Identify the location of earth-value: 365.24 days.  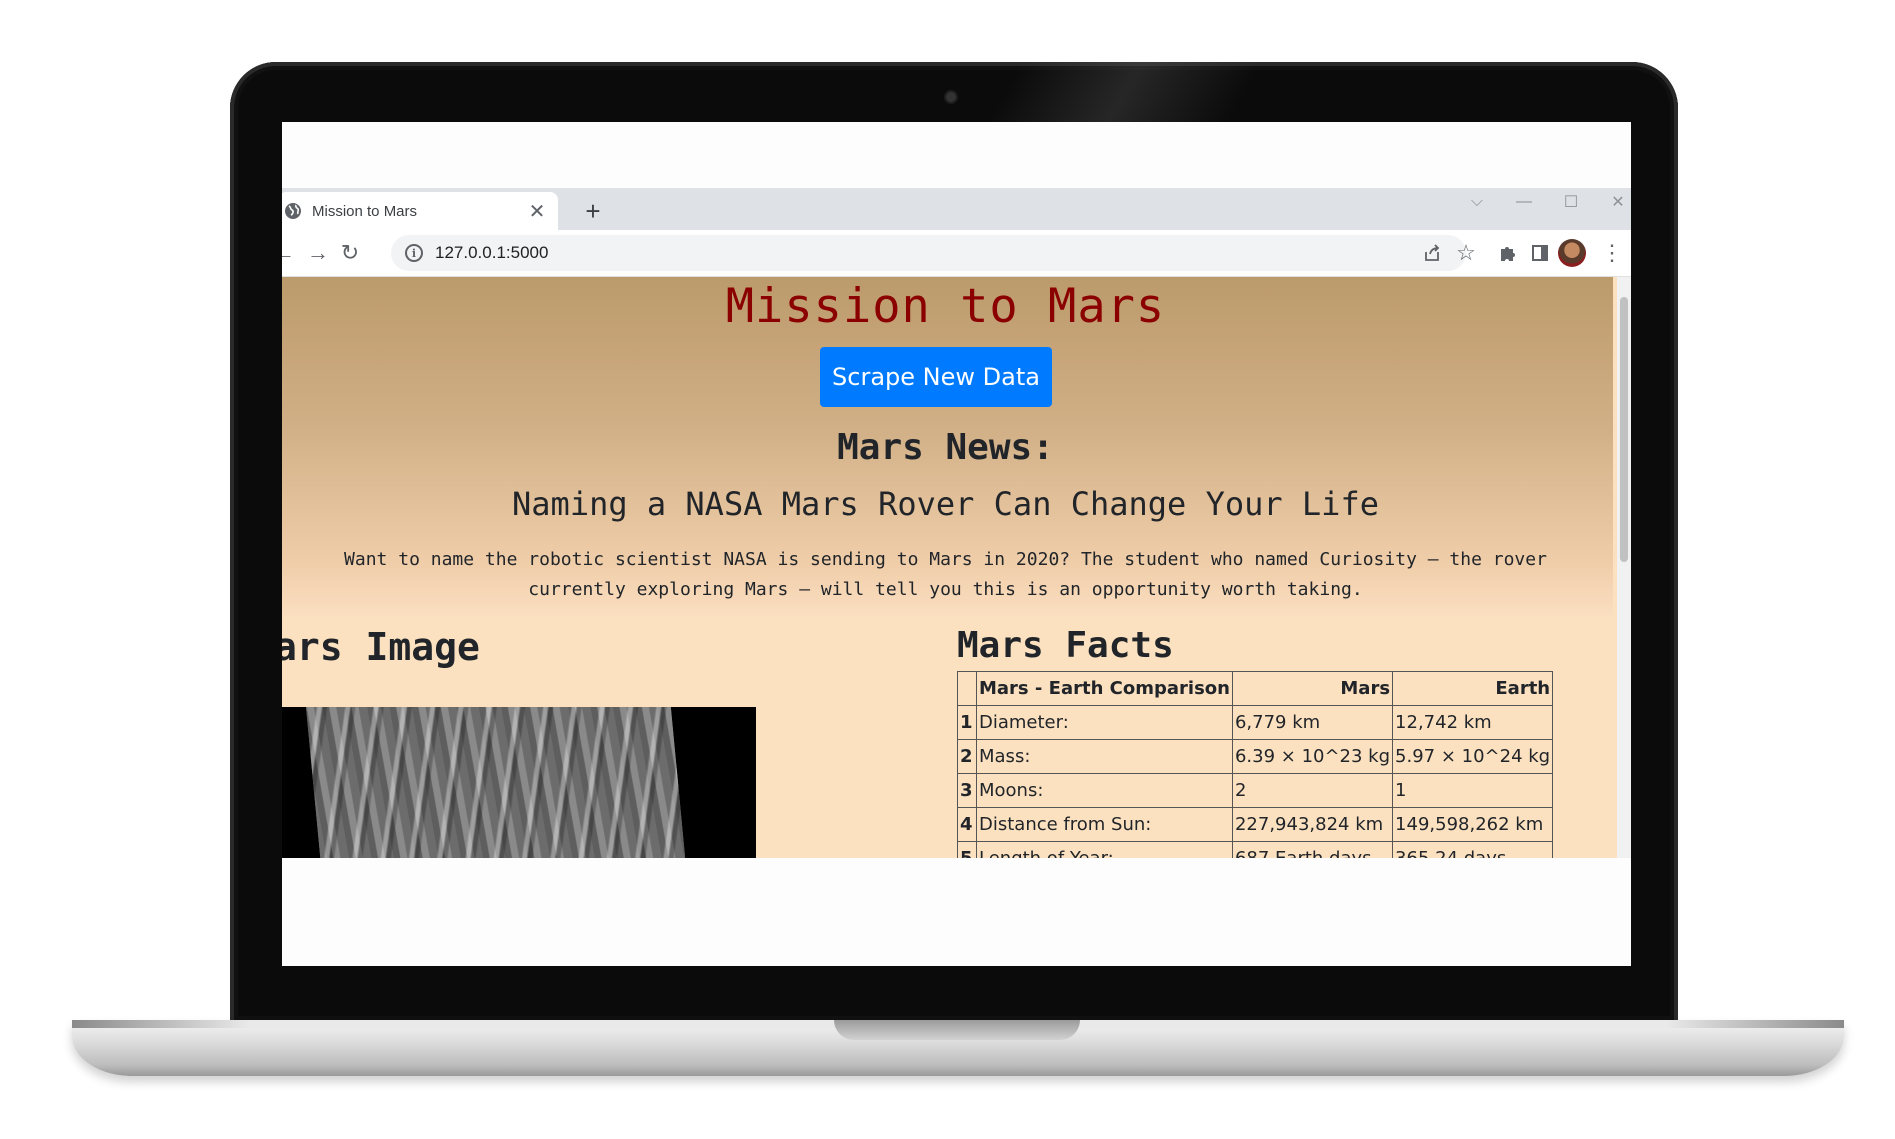
(1473, 849).